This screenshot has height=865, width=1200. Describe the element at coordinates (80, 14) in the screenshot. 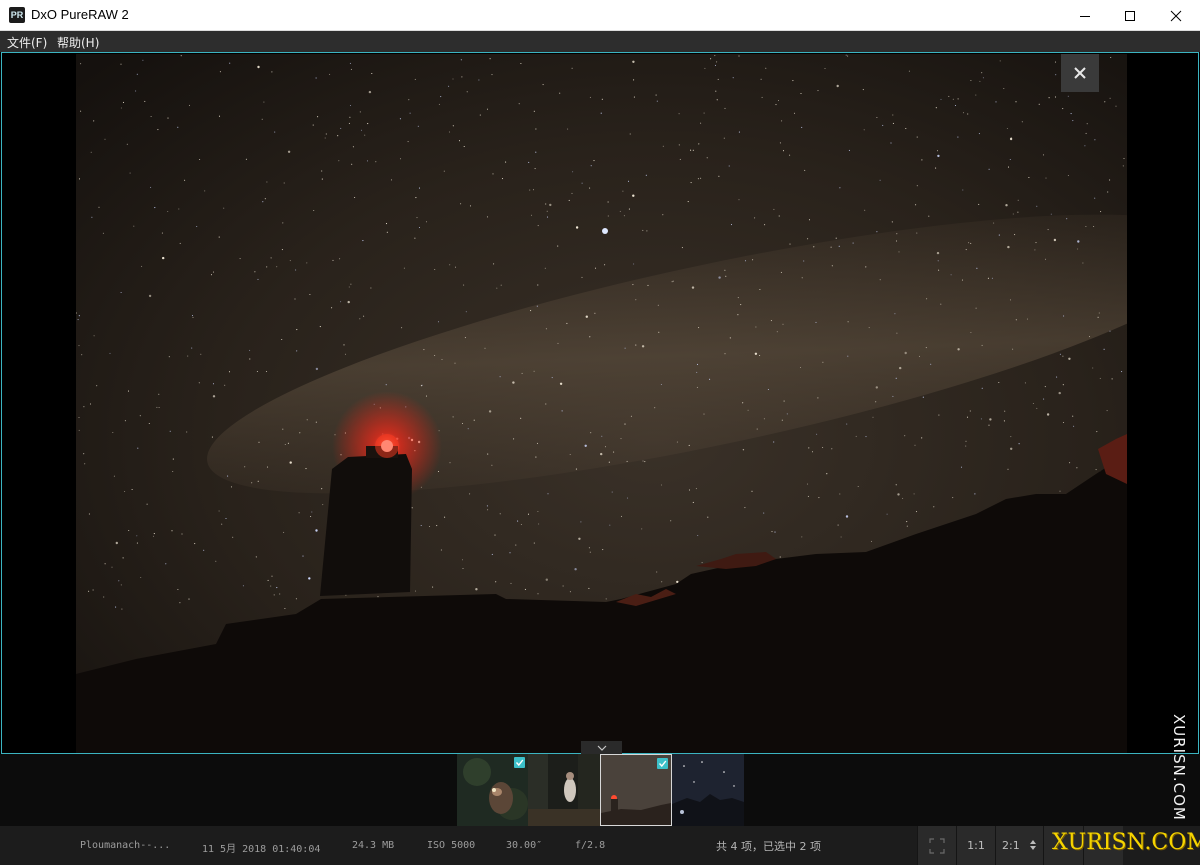

I see `window-title: DxO PureRAW 2` at that location.